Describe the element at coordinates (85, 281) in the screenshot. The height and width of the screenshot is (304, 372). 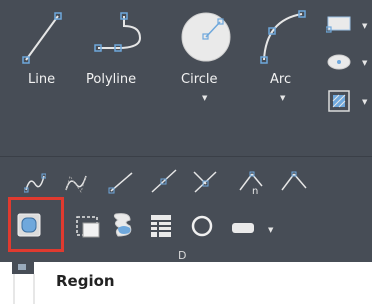
I see `tooltip-title: Region` at that location.